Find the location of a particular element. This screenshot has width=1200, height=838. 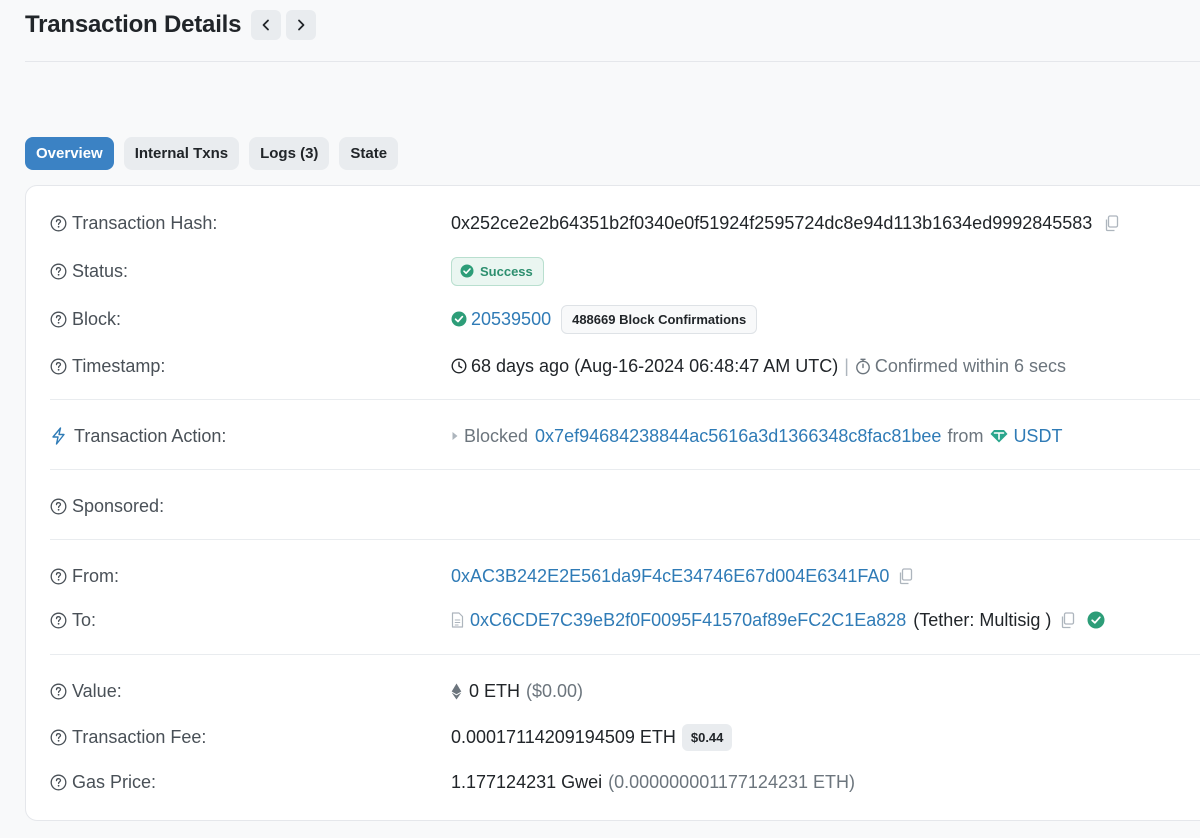

next-transaction-button is located at coordinates (301, 25).